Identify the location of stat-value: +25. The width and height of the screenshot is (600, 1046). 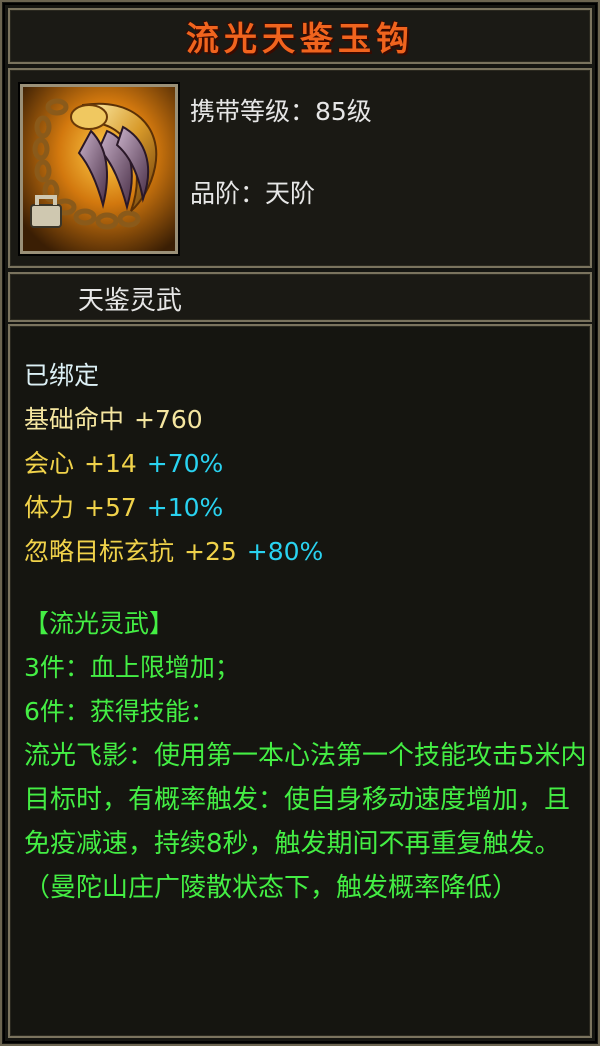
(210, 551).